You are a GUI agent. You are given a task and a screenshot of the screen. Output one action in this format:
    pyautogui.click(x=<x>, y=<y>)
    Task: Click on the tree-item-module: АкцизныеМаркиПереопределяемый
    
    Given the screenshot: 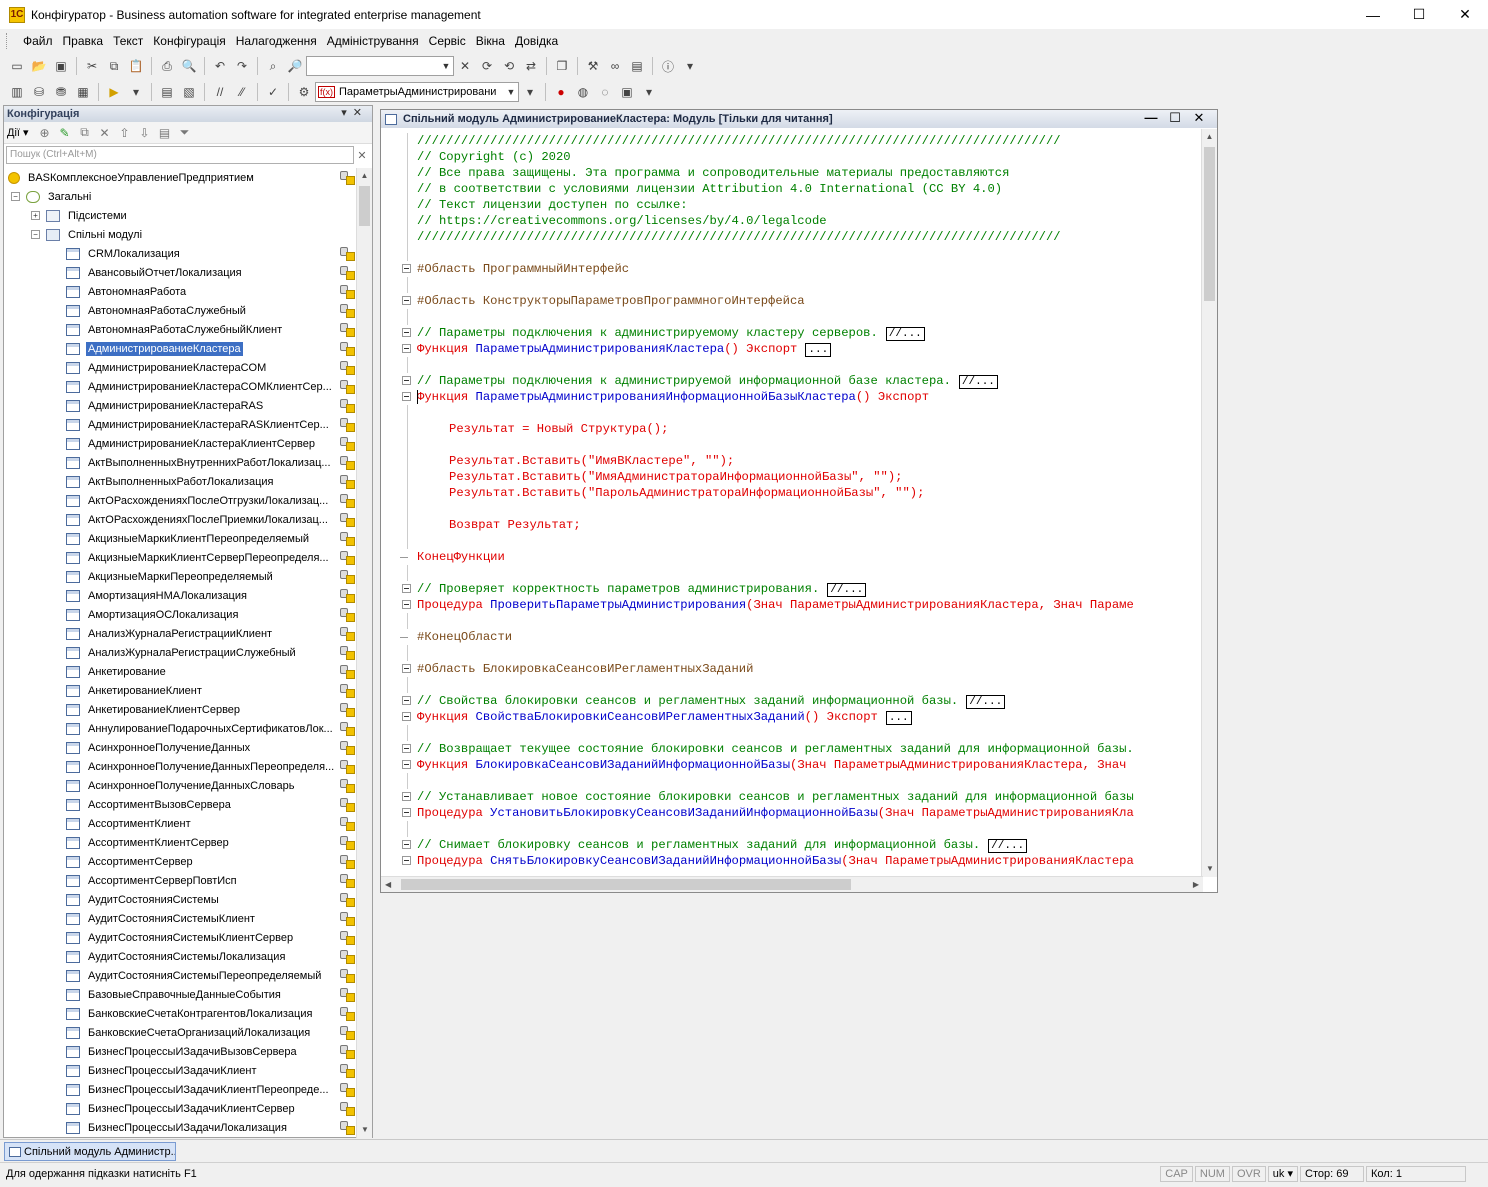 What is the action you would take?
    pyautogui.click(x=180, y=576)
    